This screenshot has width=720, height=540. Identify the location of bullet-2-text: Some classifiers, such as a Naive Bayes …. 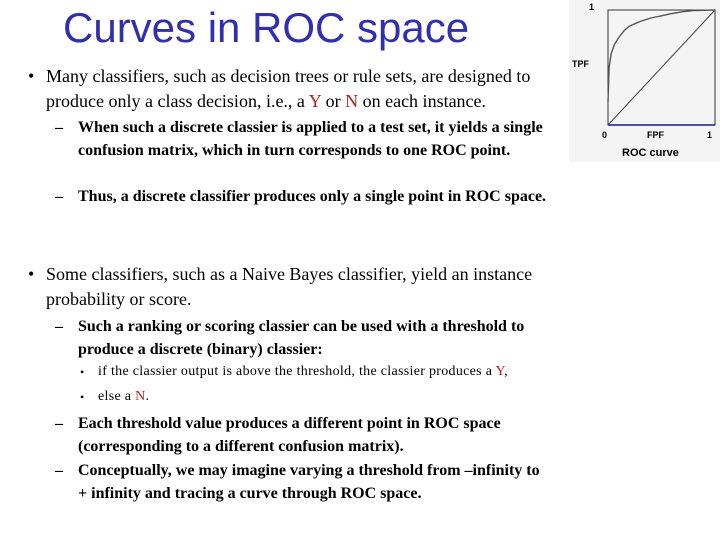
(289, 286).